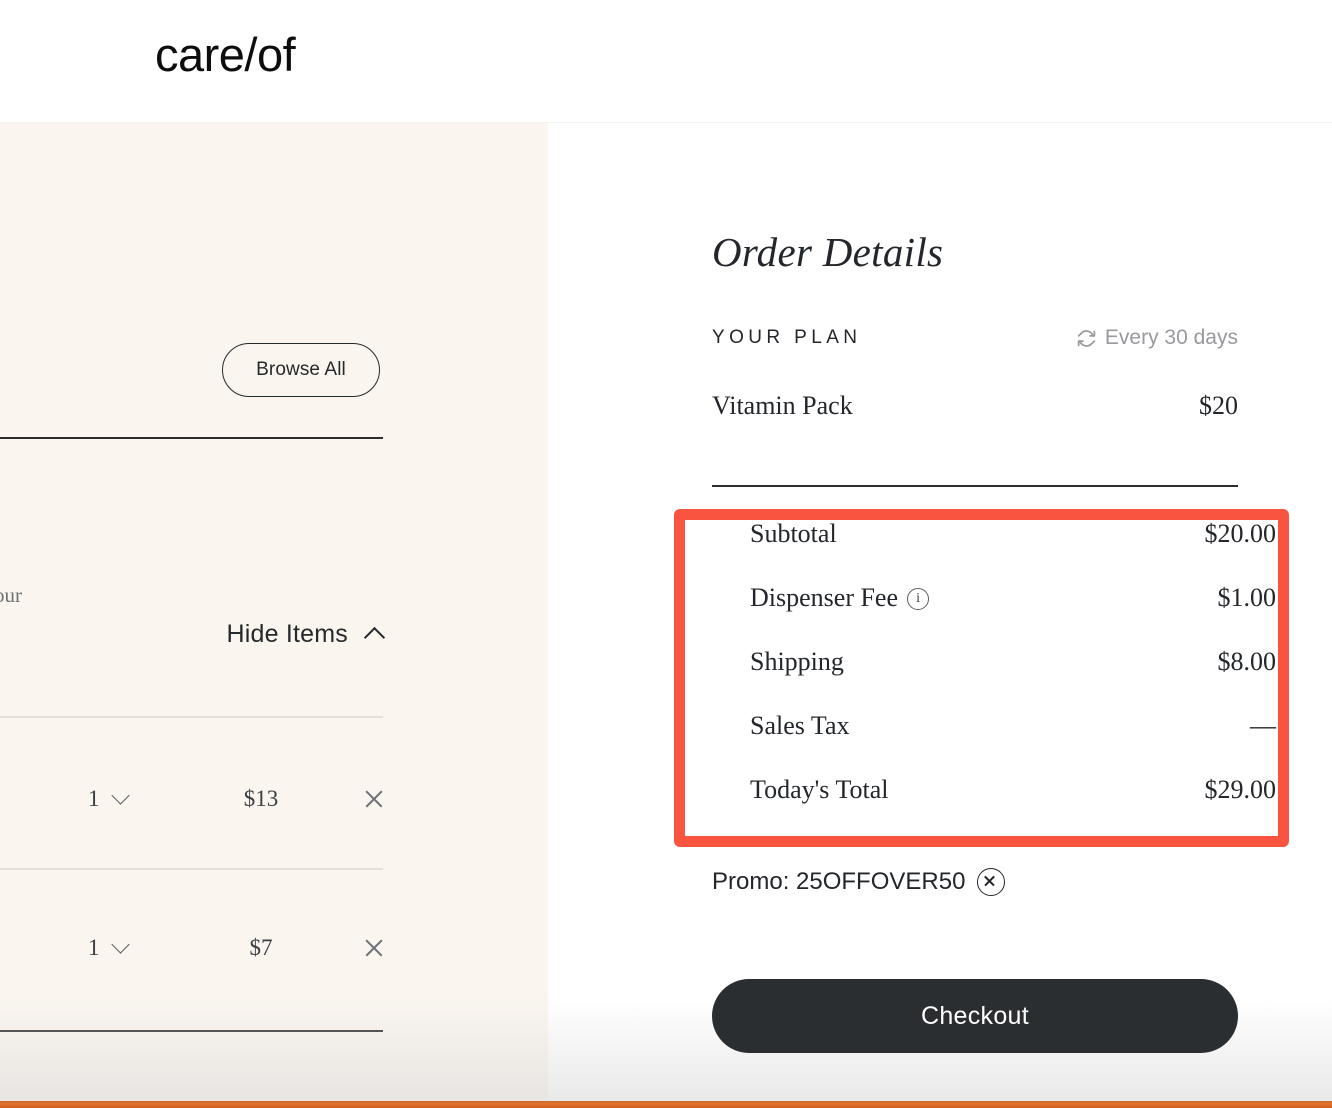  What do you see at coordinates (975, 338) in the screenshot?
I see `your-plan-header: YOUR PLAN Every 30 days` at bounding box center [975, 338].